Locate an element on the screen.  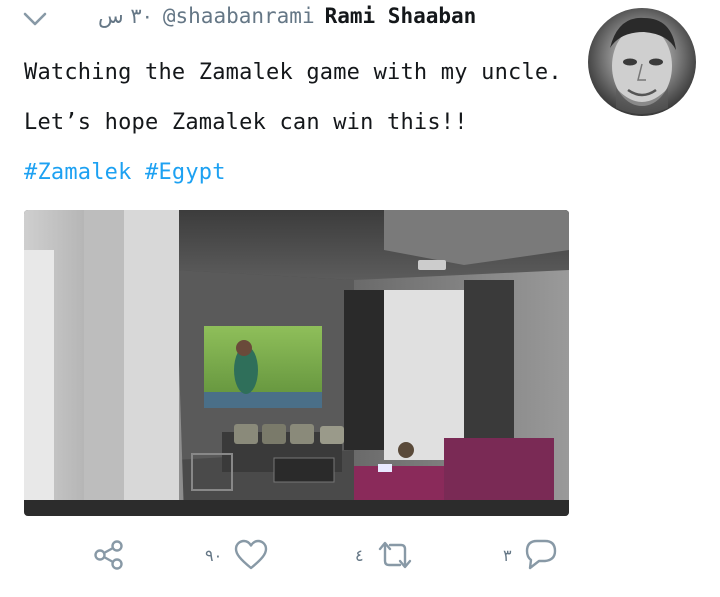
share-icon is located at coordinates (108, 555).